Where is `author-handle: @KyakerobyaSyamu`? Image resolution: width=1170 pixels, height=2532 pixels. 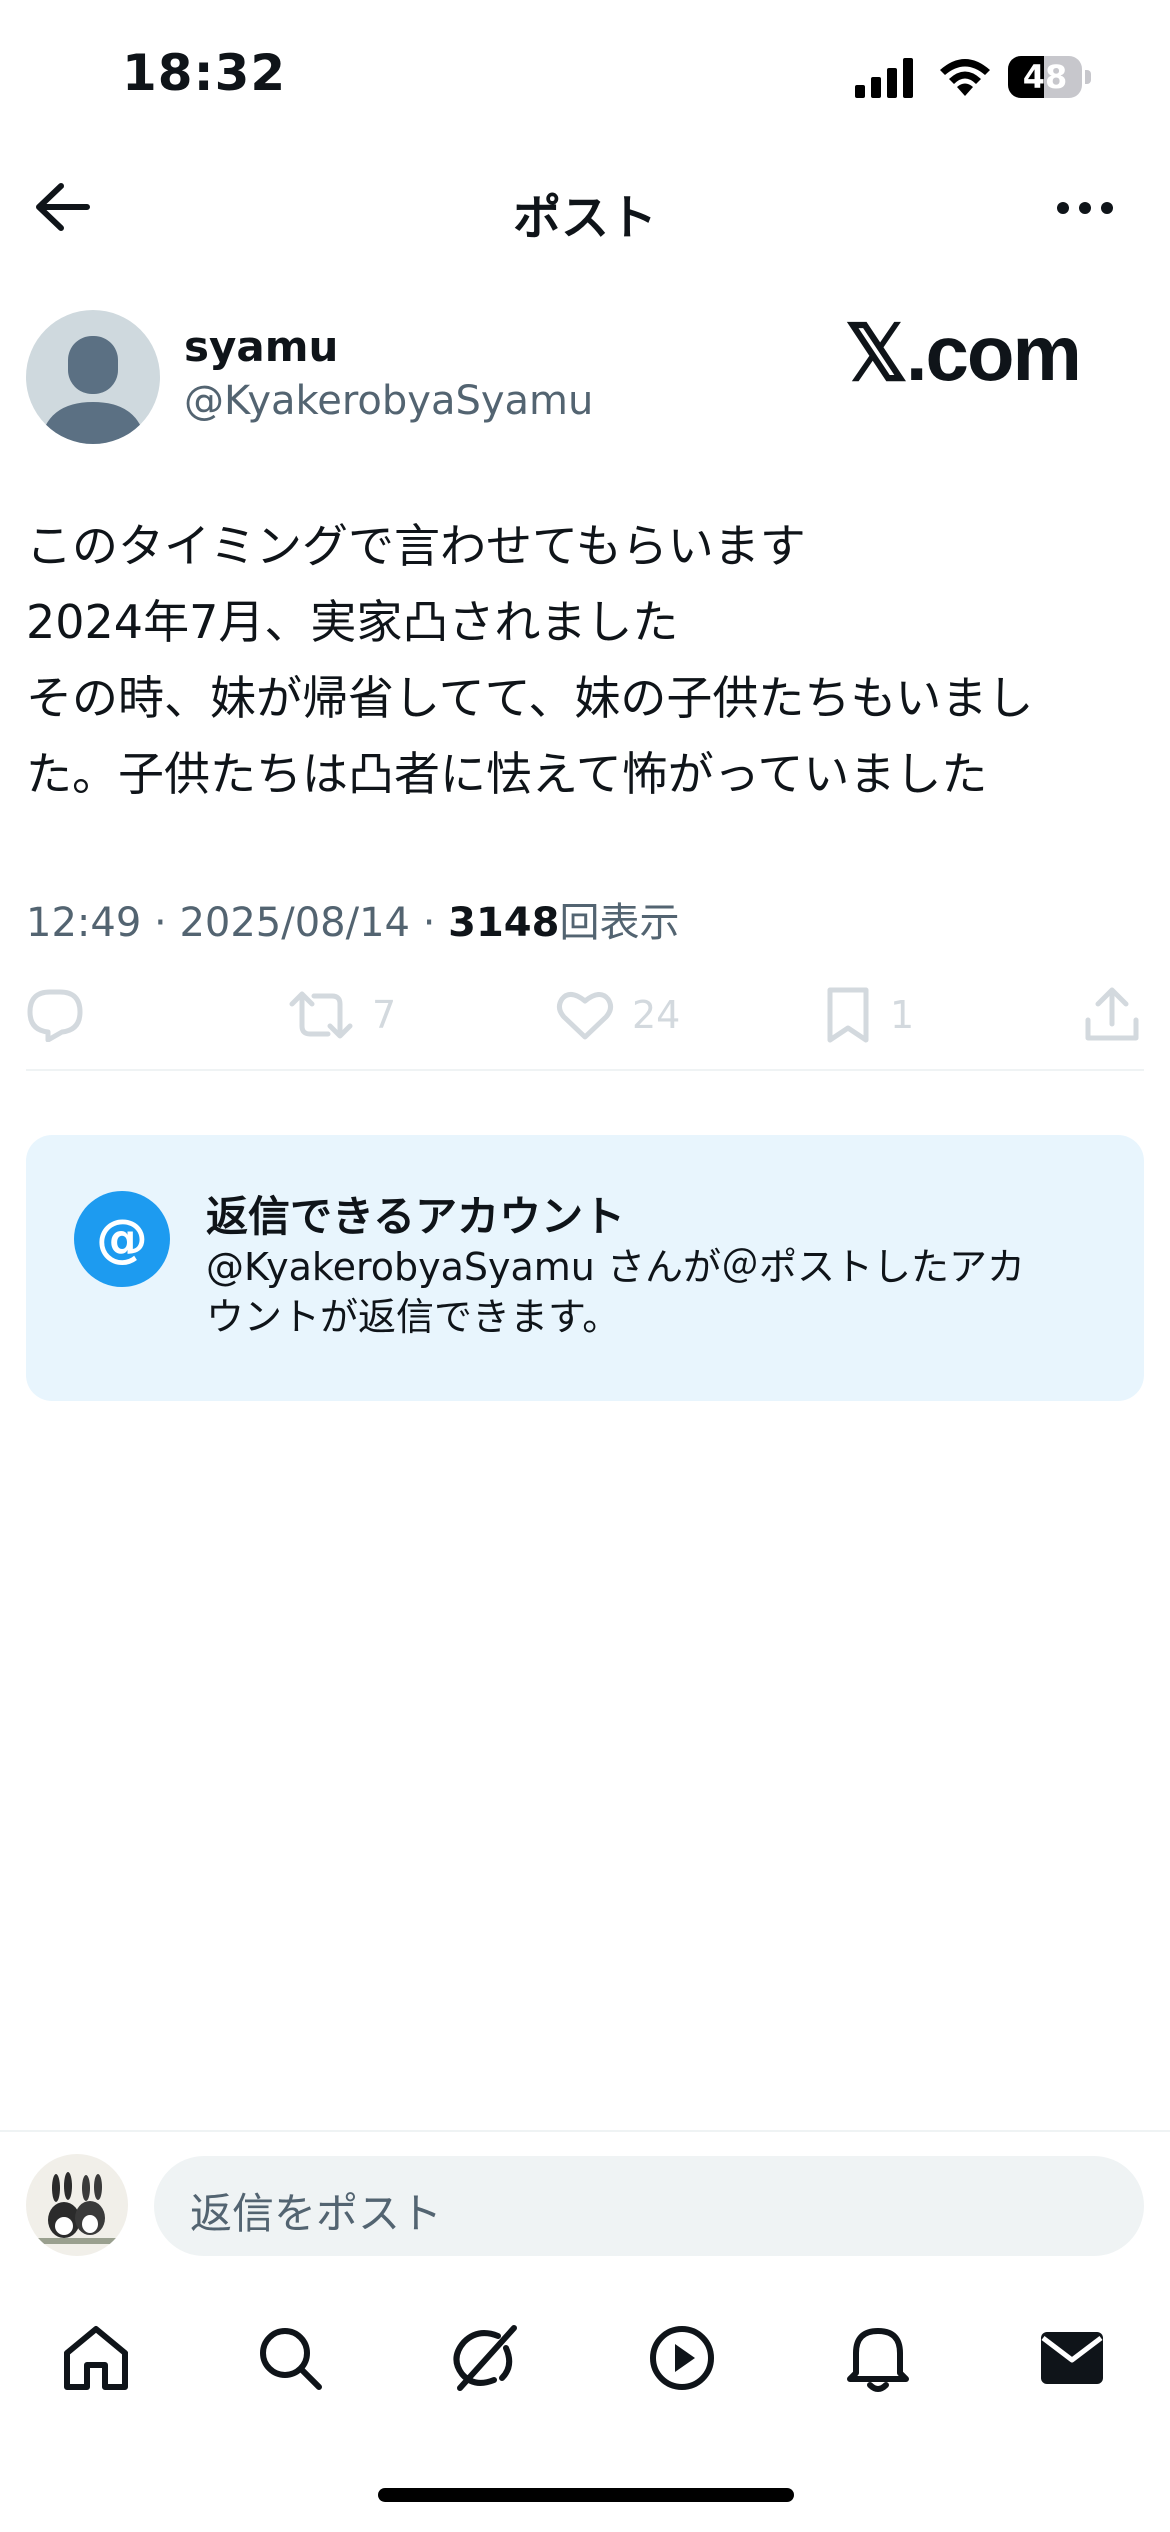
author-handle: @KyakerobyaSyamu is located at coordinates (388, 401).